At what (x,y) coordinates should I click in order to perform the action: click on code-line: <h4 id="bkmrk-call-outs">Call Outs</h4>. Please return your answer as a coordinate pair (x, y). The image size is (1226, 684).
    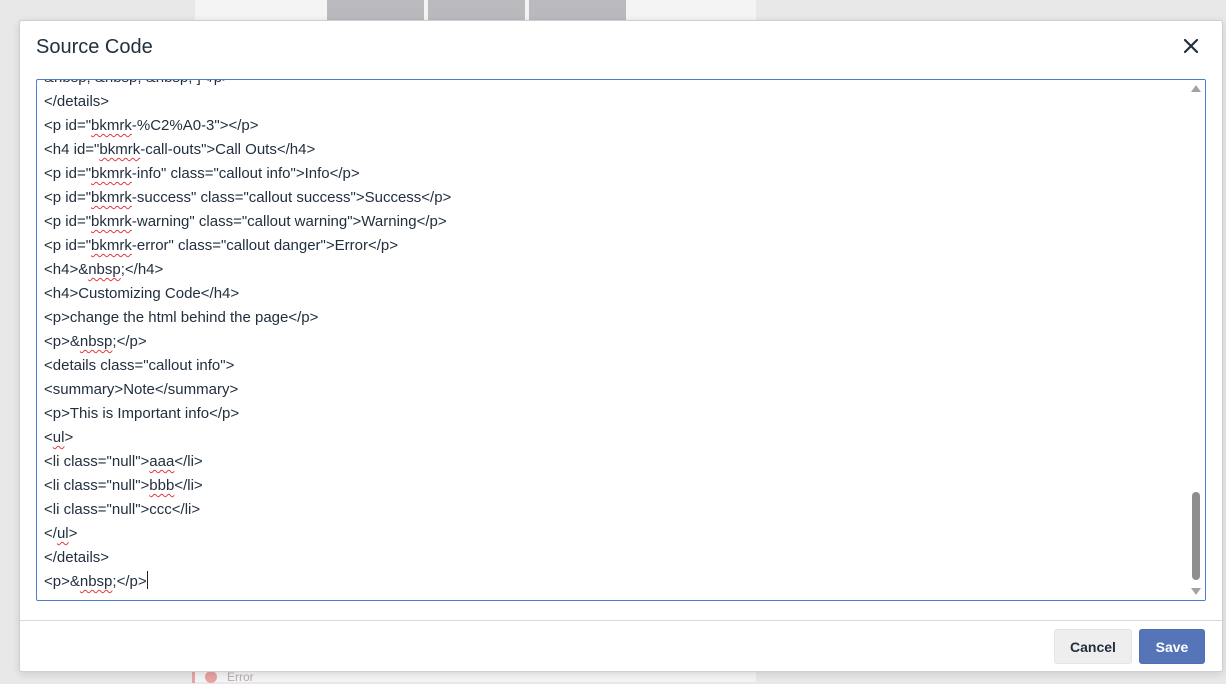
    Looking at the image, I should click on (614, 150).